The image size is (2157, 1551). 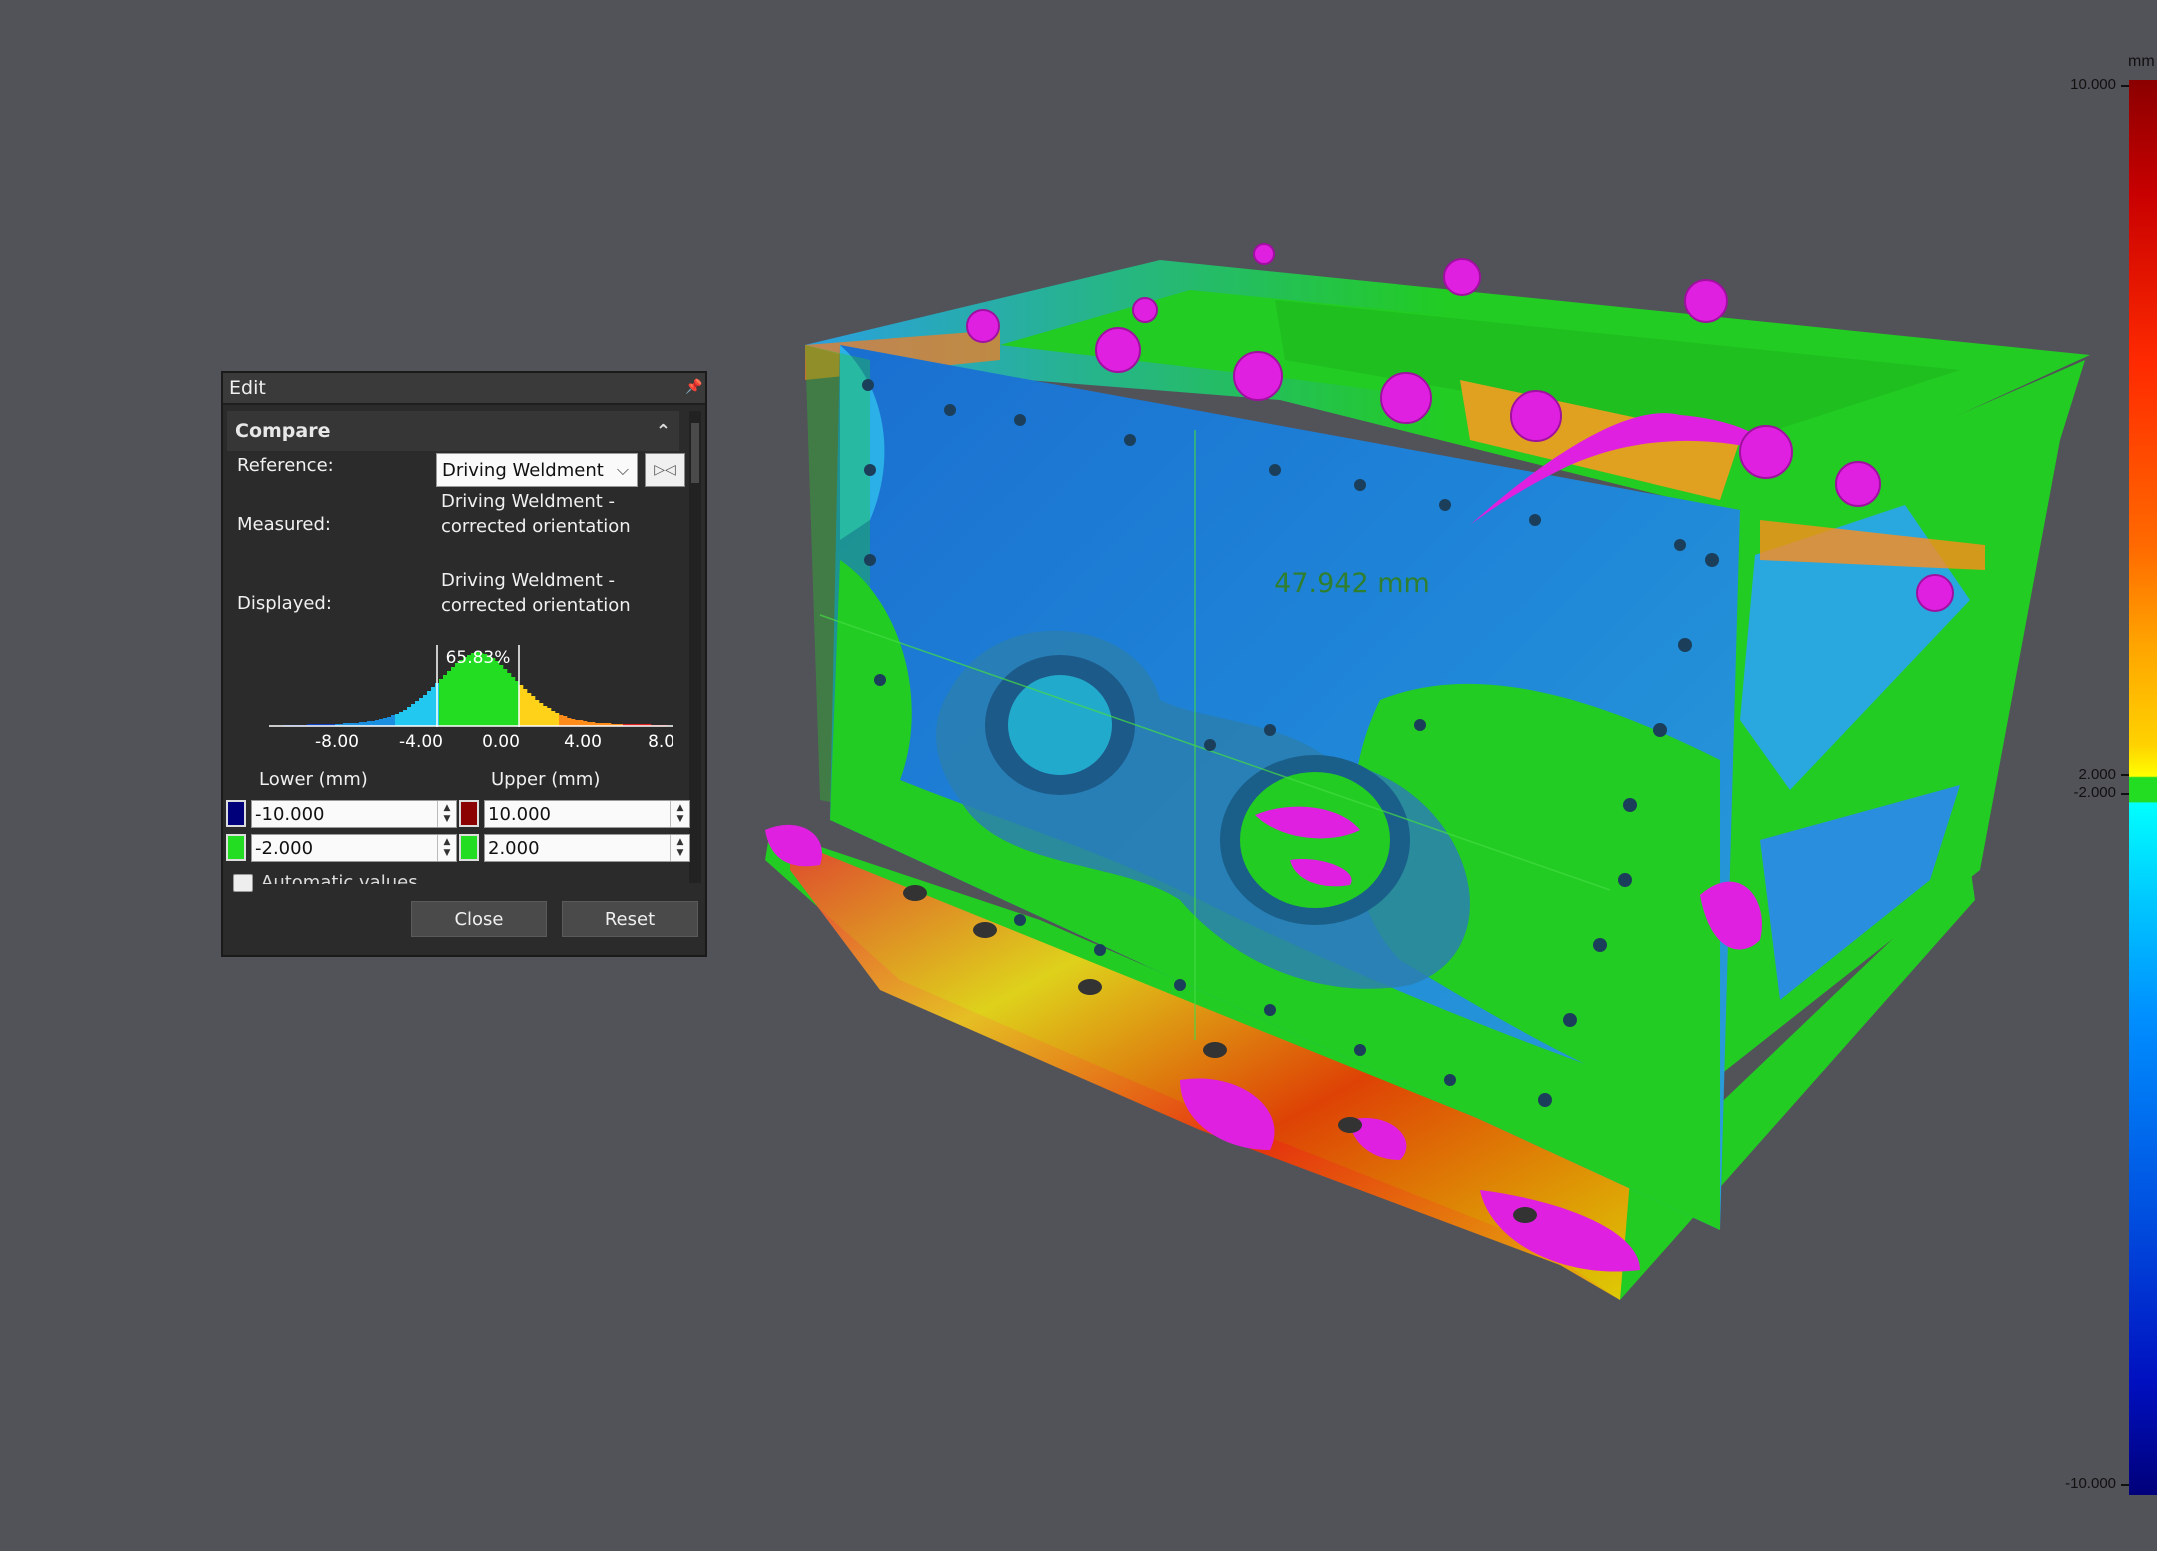 What do you see at coordinates (536, 593) in the screenshot?
I see `displayed-value: Driving Weldment - corrected orientation` at bounding box center [536, 593].